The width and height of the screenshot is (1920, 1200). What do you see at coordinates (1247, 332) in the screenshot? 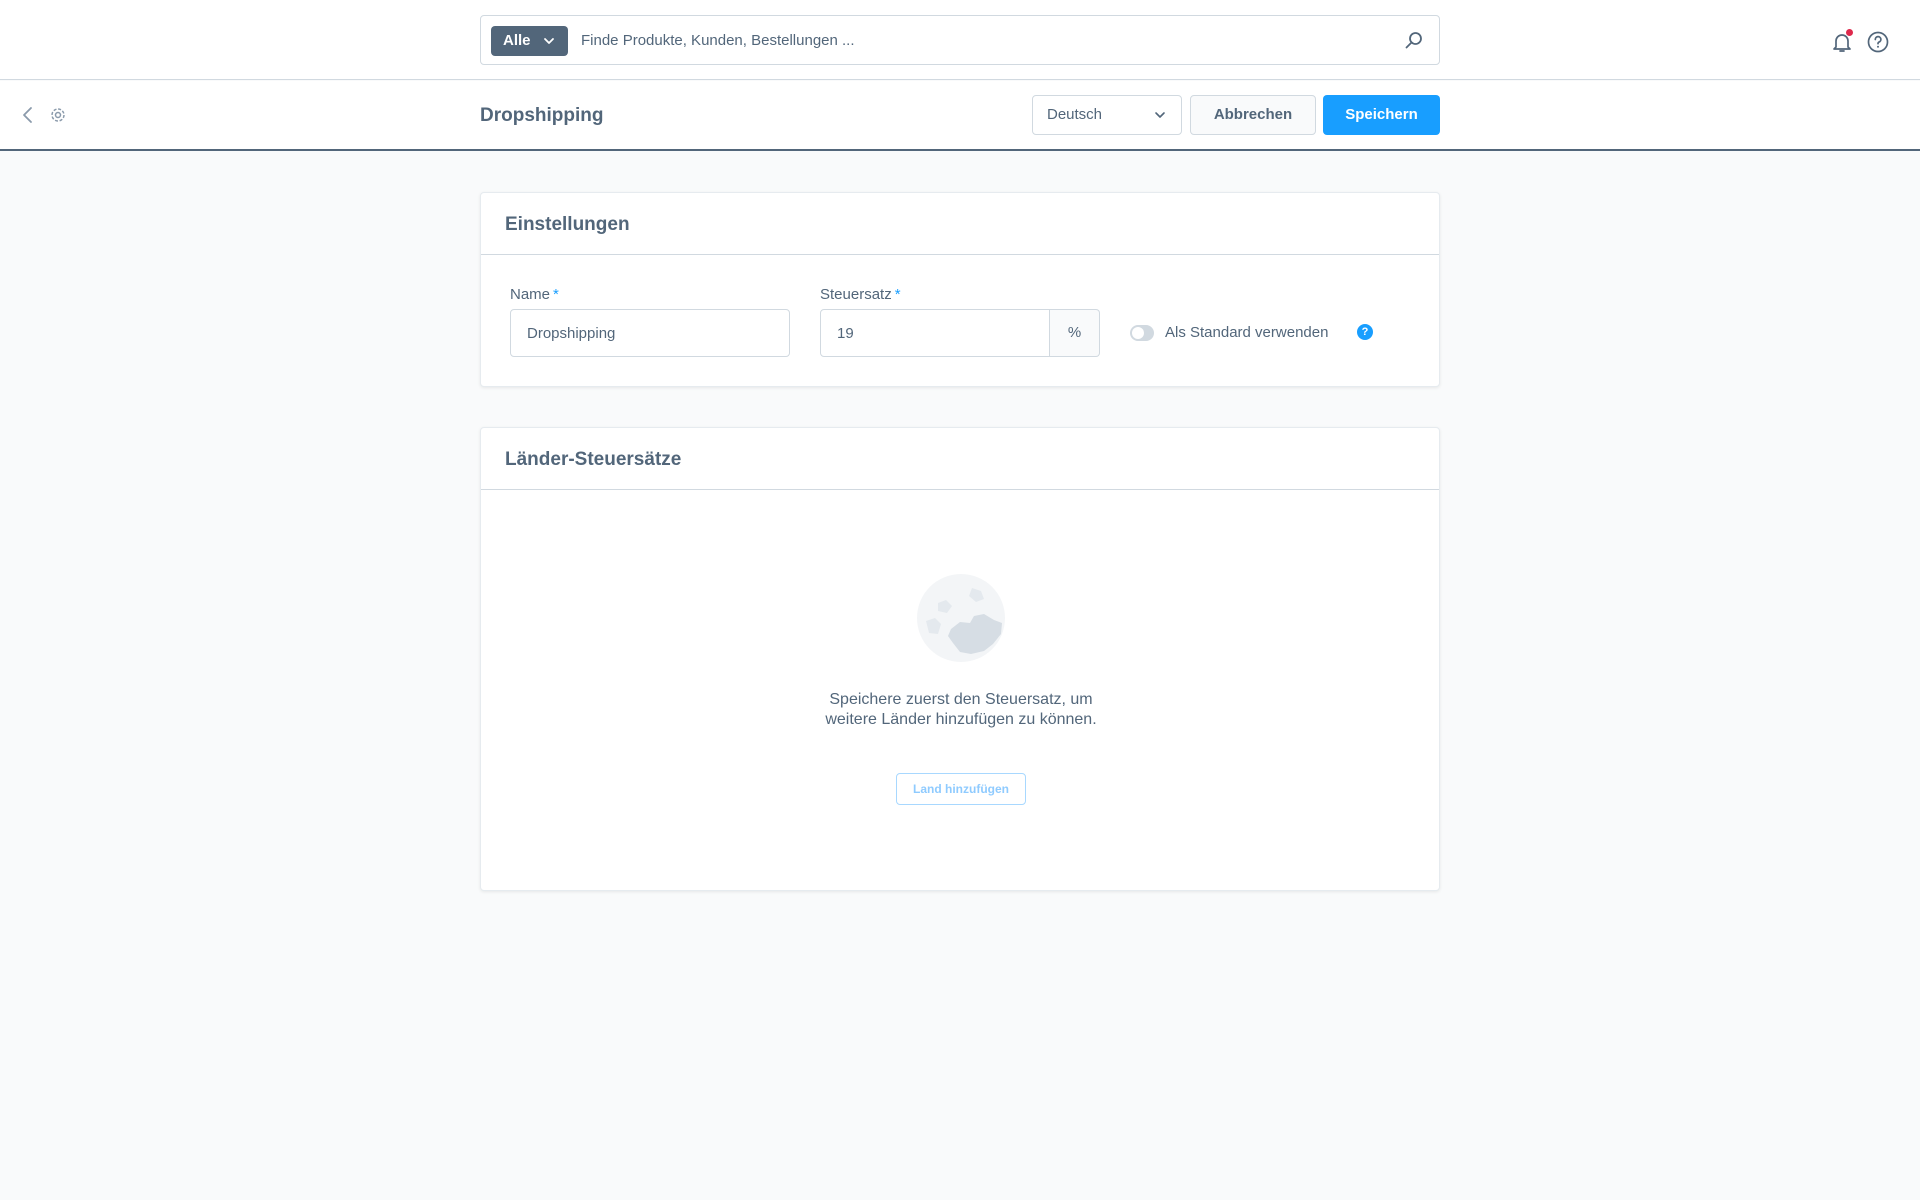
I see `default-toggle-label: Als Standard verwenden` at bounding box center [1247, 332].